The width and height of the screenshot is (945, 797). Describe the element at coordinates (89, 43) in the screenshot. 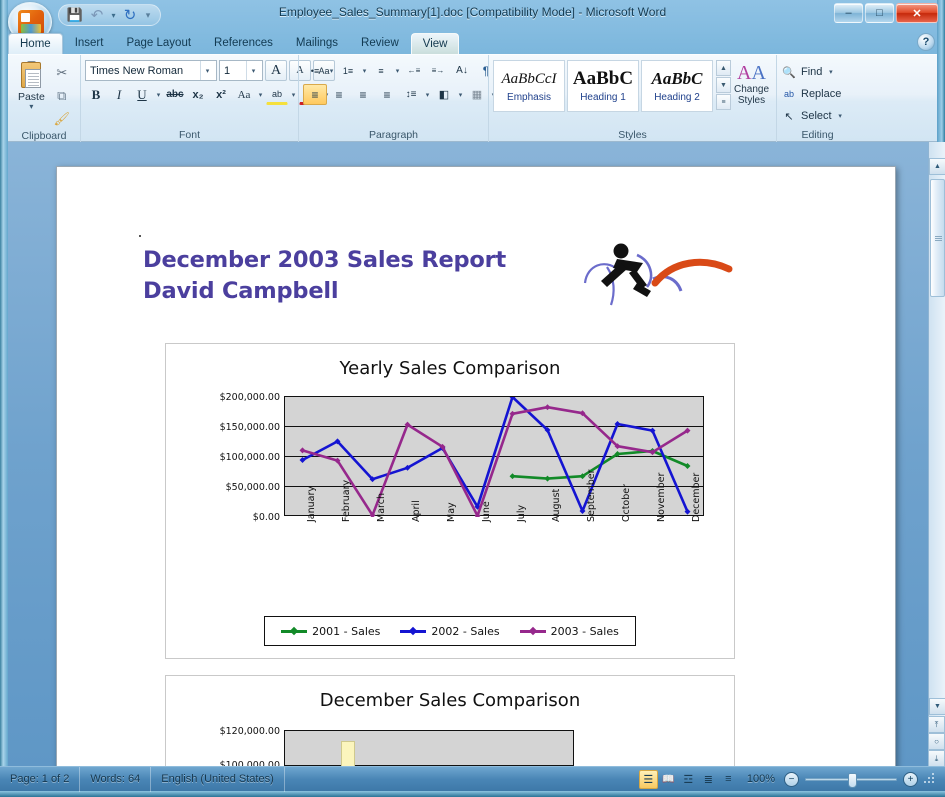

I see `tab-insert: Insert` at that location.